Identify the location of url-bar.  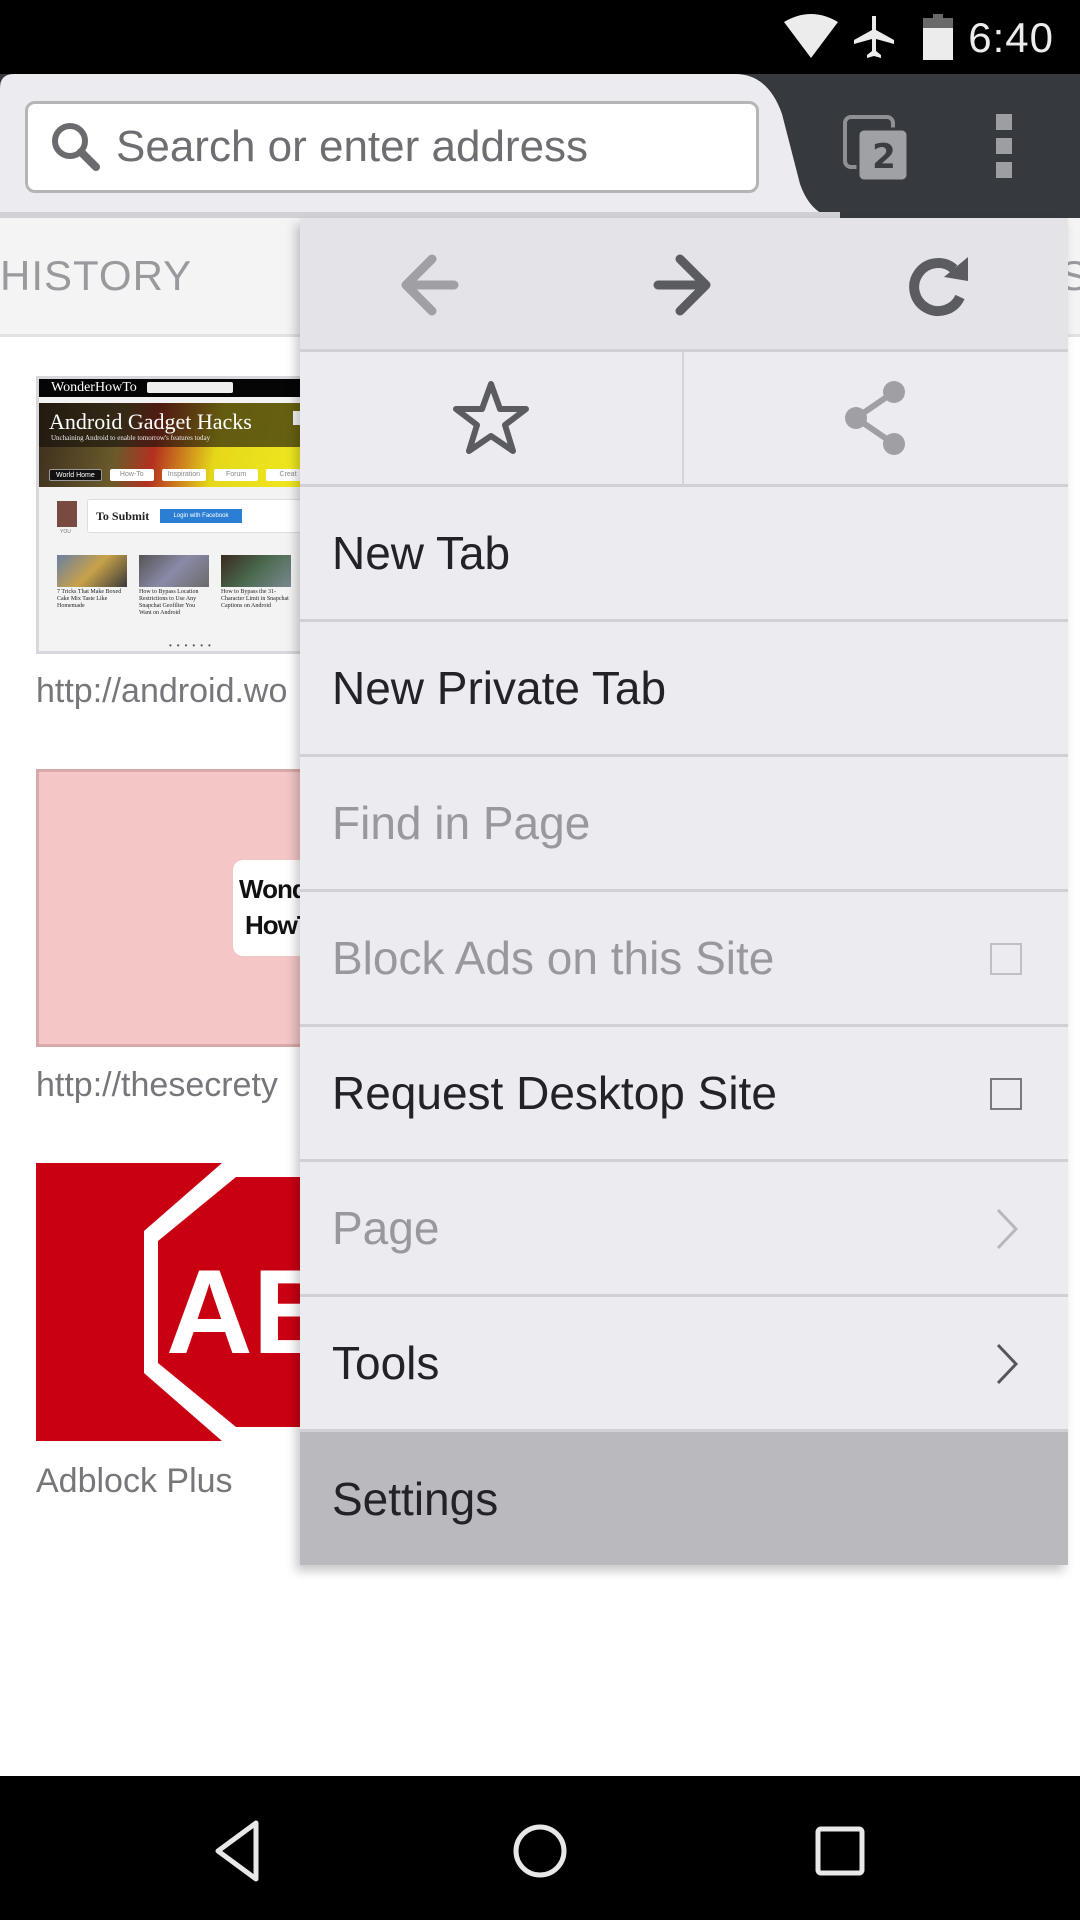
(392, 147).